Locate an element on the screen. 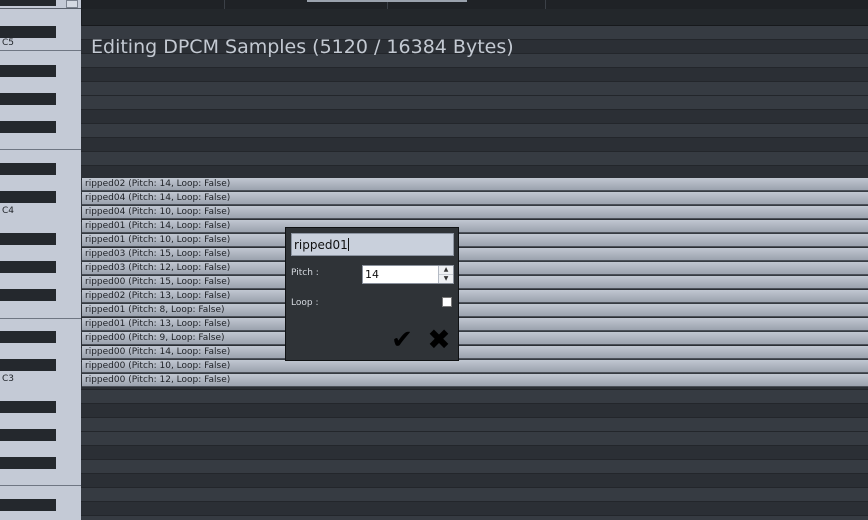  header-active-indicator is located at coordinates (387, 1).